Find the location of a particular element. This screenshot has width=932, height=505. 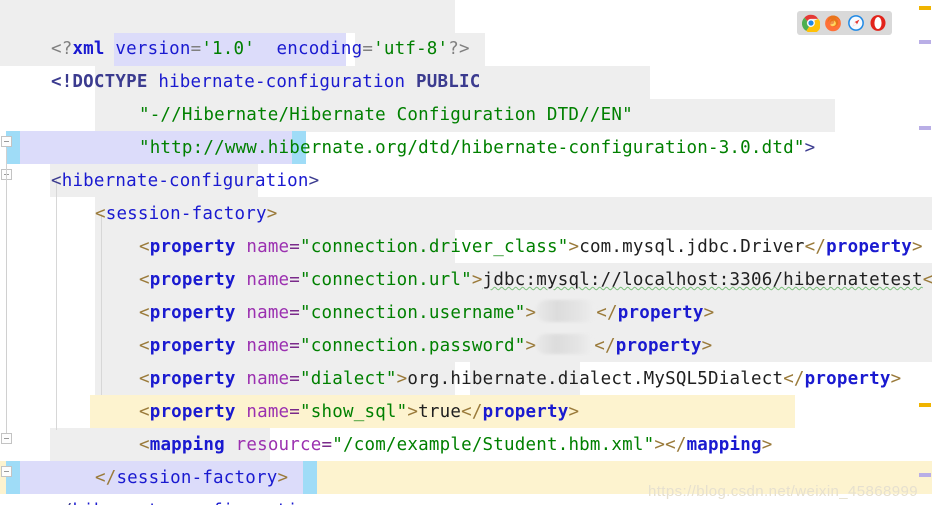

code-line-1: <?xml version='1.0' encoding='utf-8'?> is located at coordinates (239, 29).